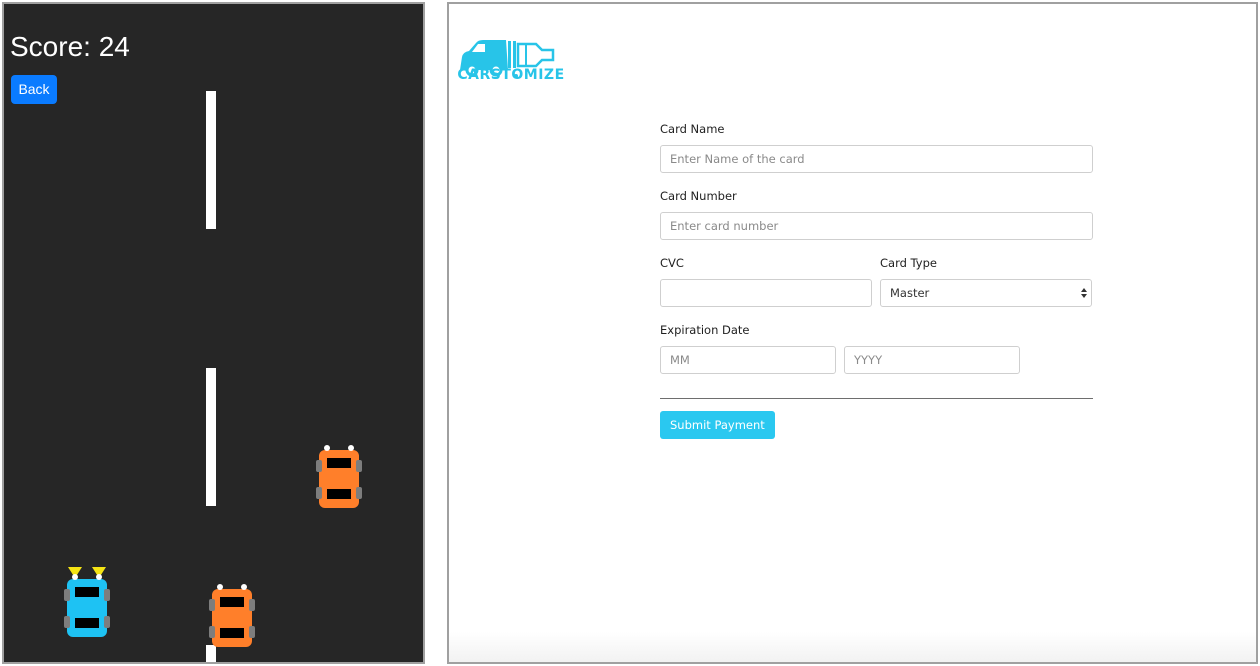 The image size is (1260, 666). I want to click on cvc-type-row: CVC Card Type Master, so click(876, 281).